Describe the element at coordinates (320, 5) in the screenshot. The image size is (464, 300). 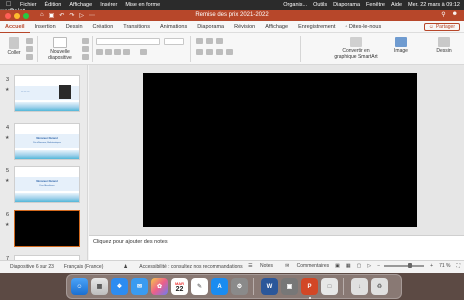
I see `menu-outils: Outils` at that location.